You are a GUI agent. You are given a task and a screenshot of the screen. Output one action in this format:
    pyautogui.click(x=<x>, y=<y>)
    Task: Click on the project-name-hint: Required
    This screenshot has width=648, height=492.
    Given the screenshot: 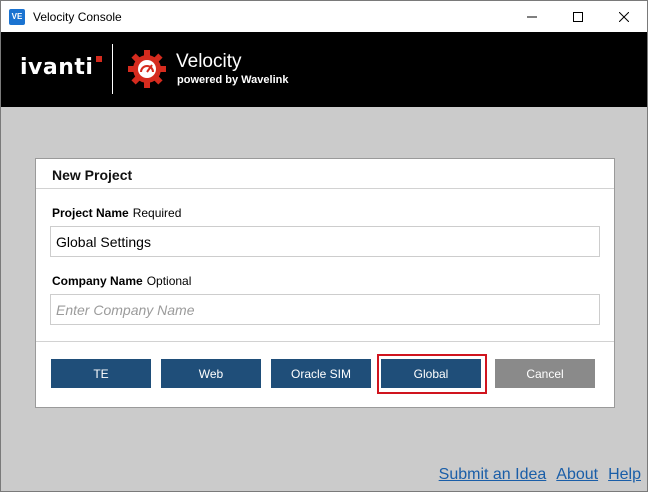 What is the action you would take?
    pyautogui.click(x=157, y=213)
    